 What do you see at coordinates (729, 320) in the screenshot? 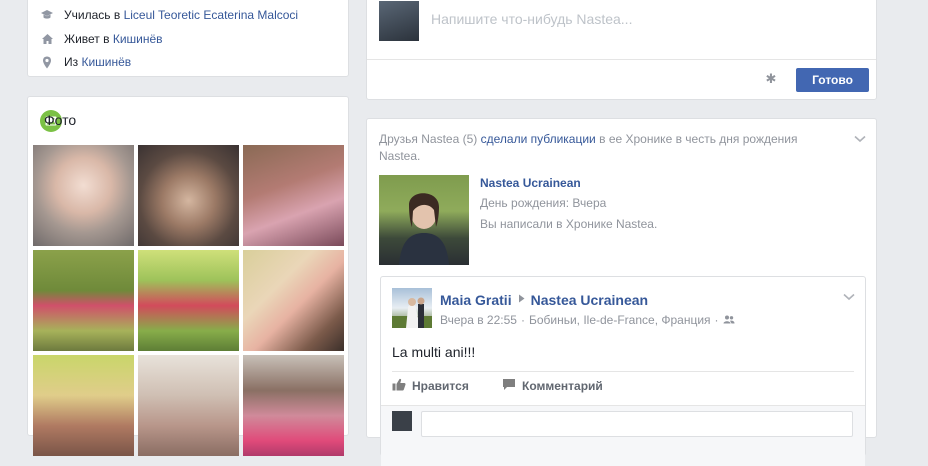
I see `friends-icon` at bounding box center [729, 320].